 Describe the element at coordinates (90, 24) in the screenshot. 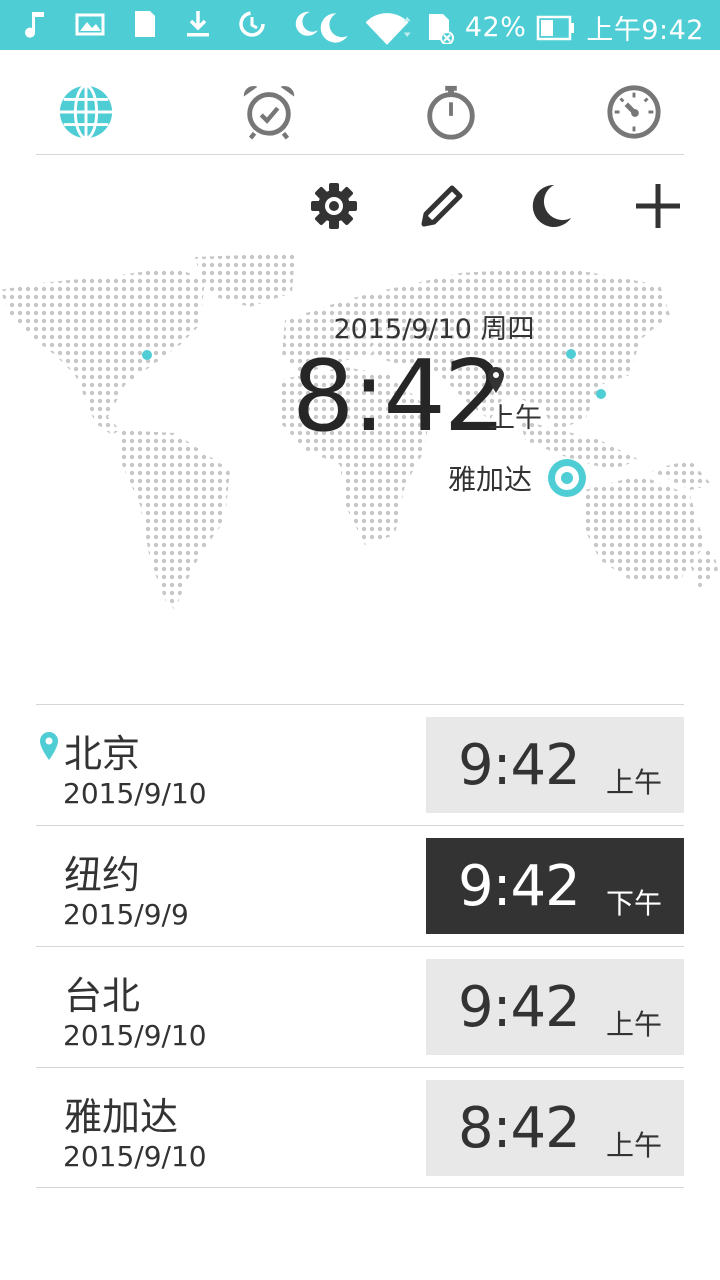

I see `image-icon` at that location.